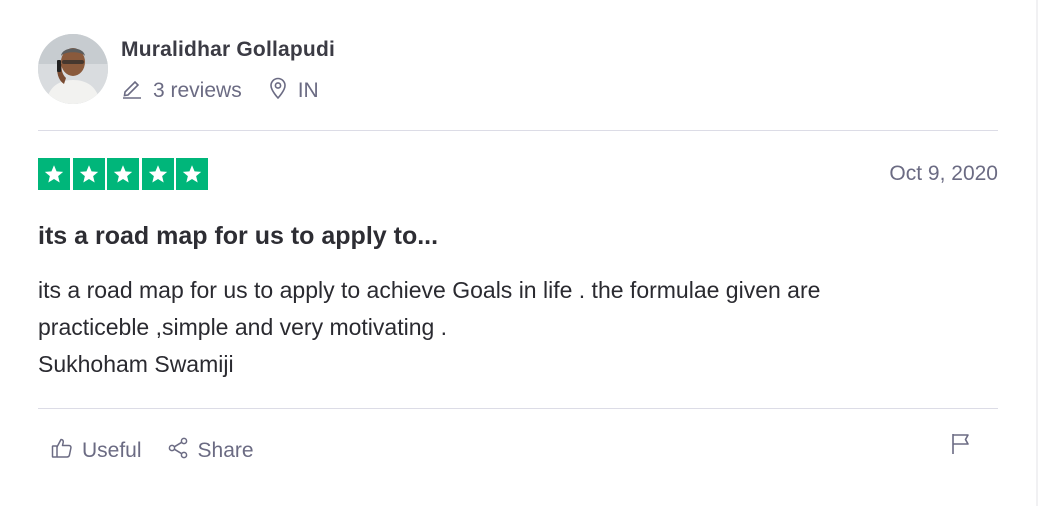  Describe the element at coordinates (112, 450) in the screenshot. I see `useful-label: Useful` at that location.